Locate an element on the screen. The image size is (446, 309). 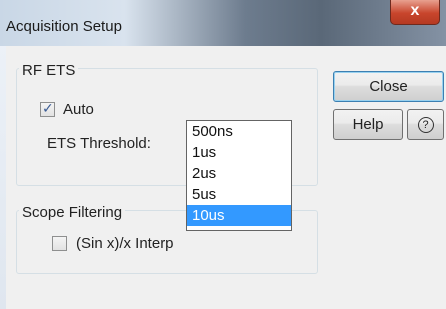
context-help-button: ? is located at coordinates (425, 124).